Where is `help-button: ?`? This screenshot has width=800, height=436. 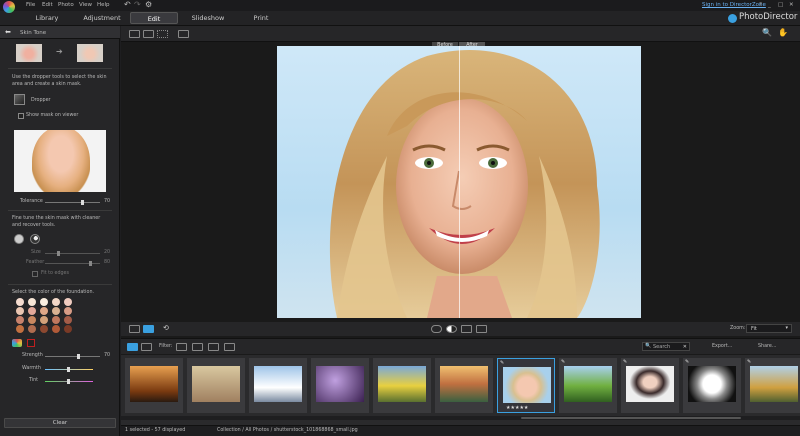
help-button: ? is located at coordinates (760, 5).